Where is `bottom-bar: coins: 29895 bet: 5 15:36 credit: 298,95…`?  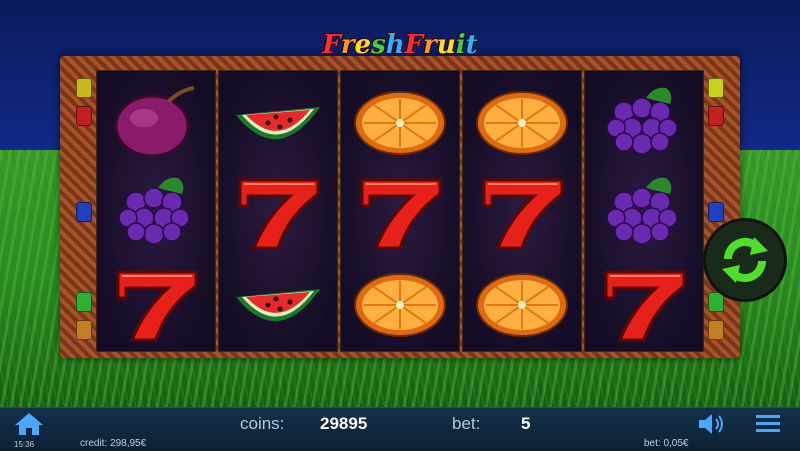 bottom-bar: coins: 29895 bet: 5 15:36 credit: 298,95… is located at coordinates (400, 429).